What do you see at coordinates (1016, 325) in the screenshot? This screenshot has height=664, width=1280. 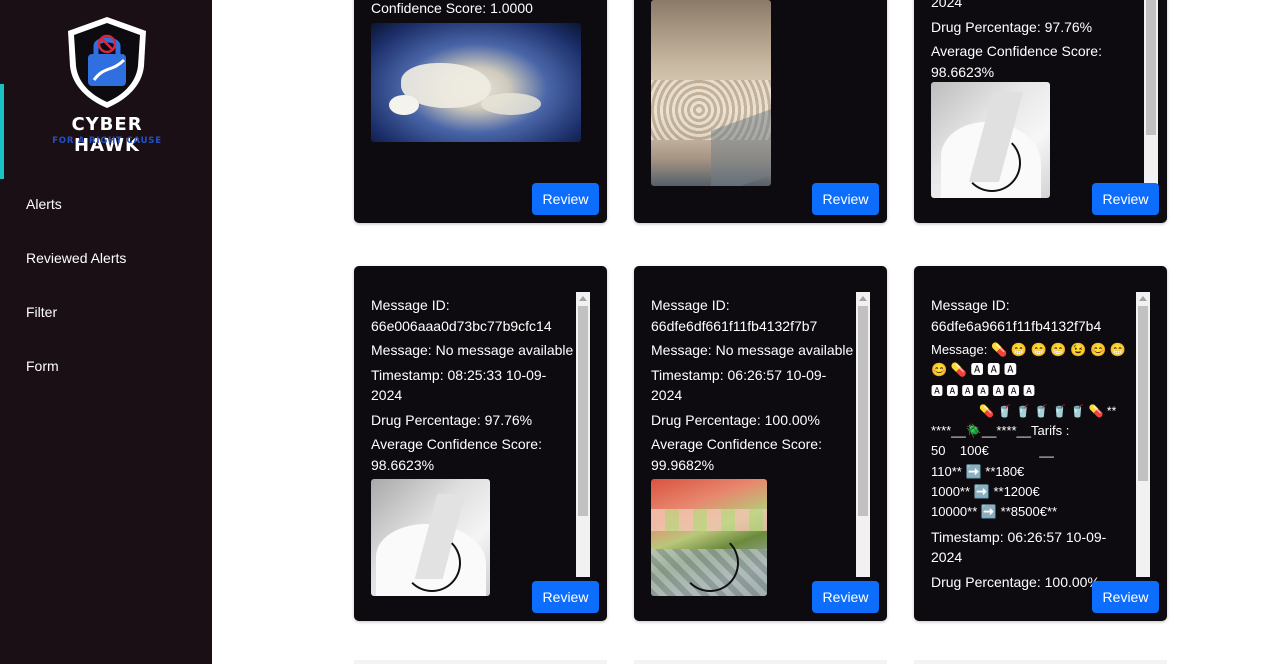 I see `message-id: 66dfe6a9661f11fb4132f7b4` at bounding box center [1016, 325].